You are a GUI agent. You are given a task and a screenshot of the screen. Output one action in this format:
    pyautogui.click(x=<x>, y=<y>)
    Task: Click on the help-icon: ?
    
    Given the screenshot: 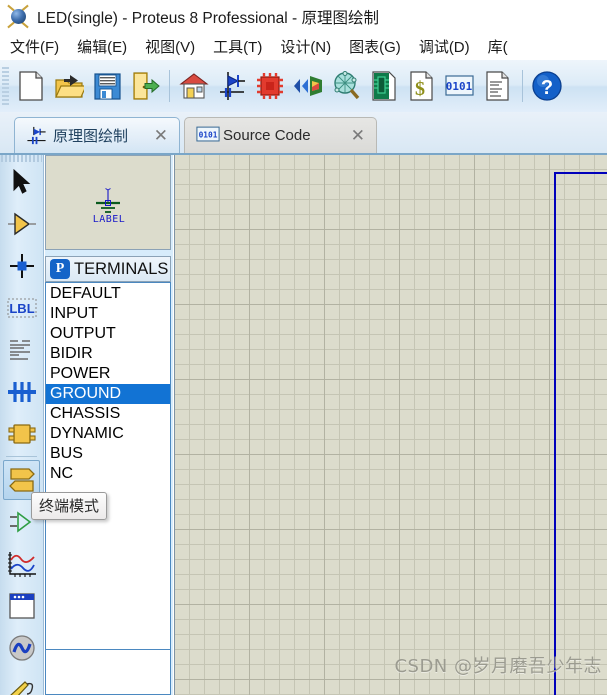 What is the action you would take?
    pyautogui.click(x=547, y=86)
    